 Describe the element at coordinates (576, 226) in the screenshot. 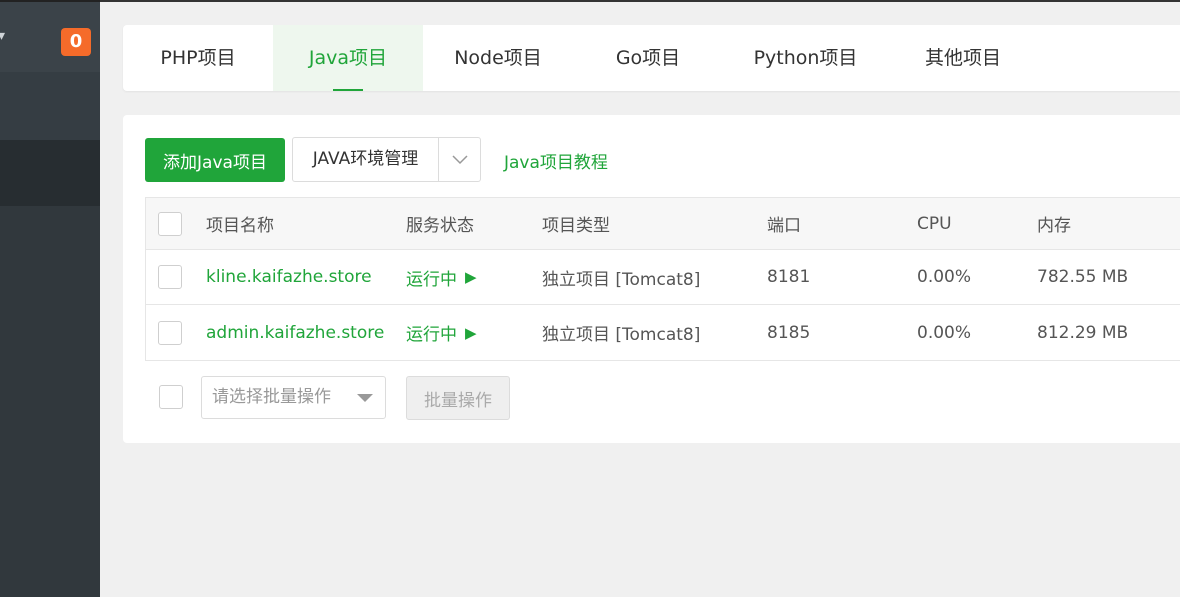

I see `header-type: 项目类型` at that location.